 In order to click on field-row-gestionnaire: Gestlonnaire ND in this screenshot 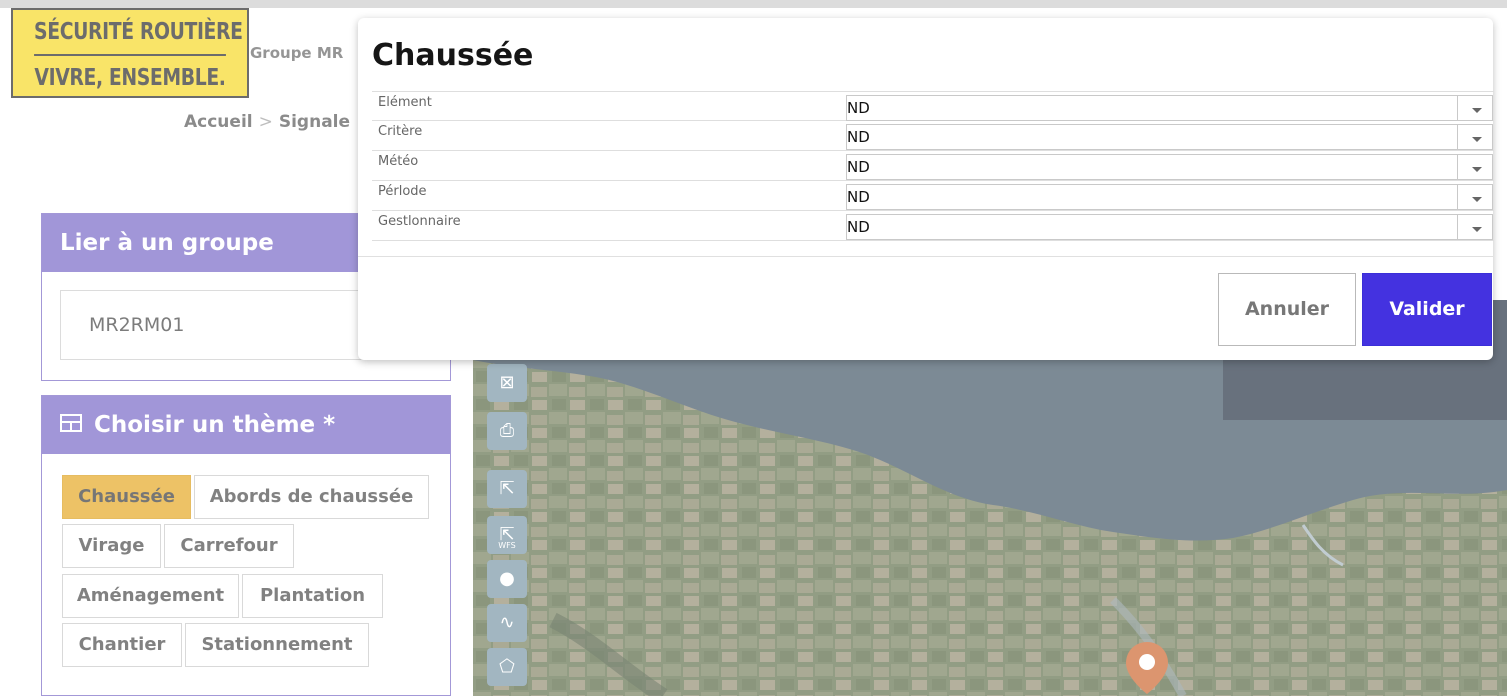, I will do `click(933, 226)`.